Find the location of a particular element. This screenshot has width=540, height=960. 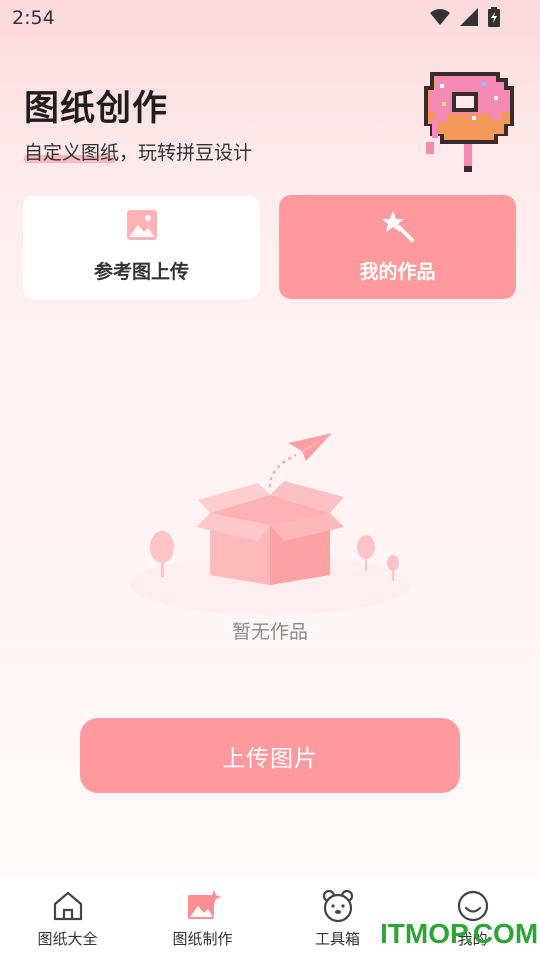

status-icons is located at coordinates (465, 17).